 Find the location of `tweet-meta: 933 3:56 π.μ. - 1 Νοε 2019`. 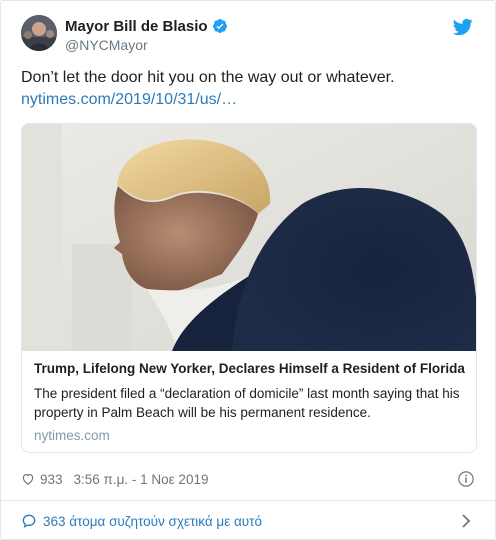

tweet-meta: 933 3:56 π.μ. - 1 Νοε 2019 is located at coordinates (248, 479).